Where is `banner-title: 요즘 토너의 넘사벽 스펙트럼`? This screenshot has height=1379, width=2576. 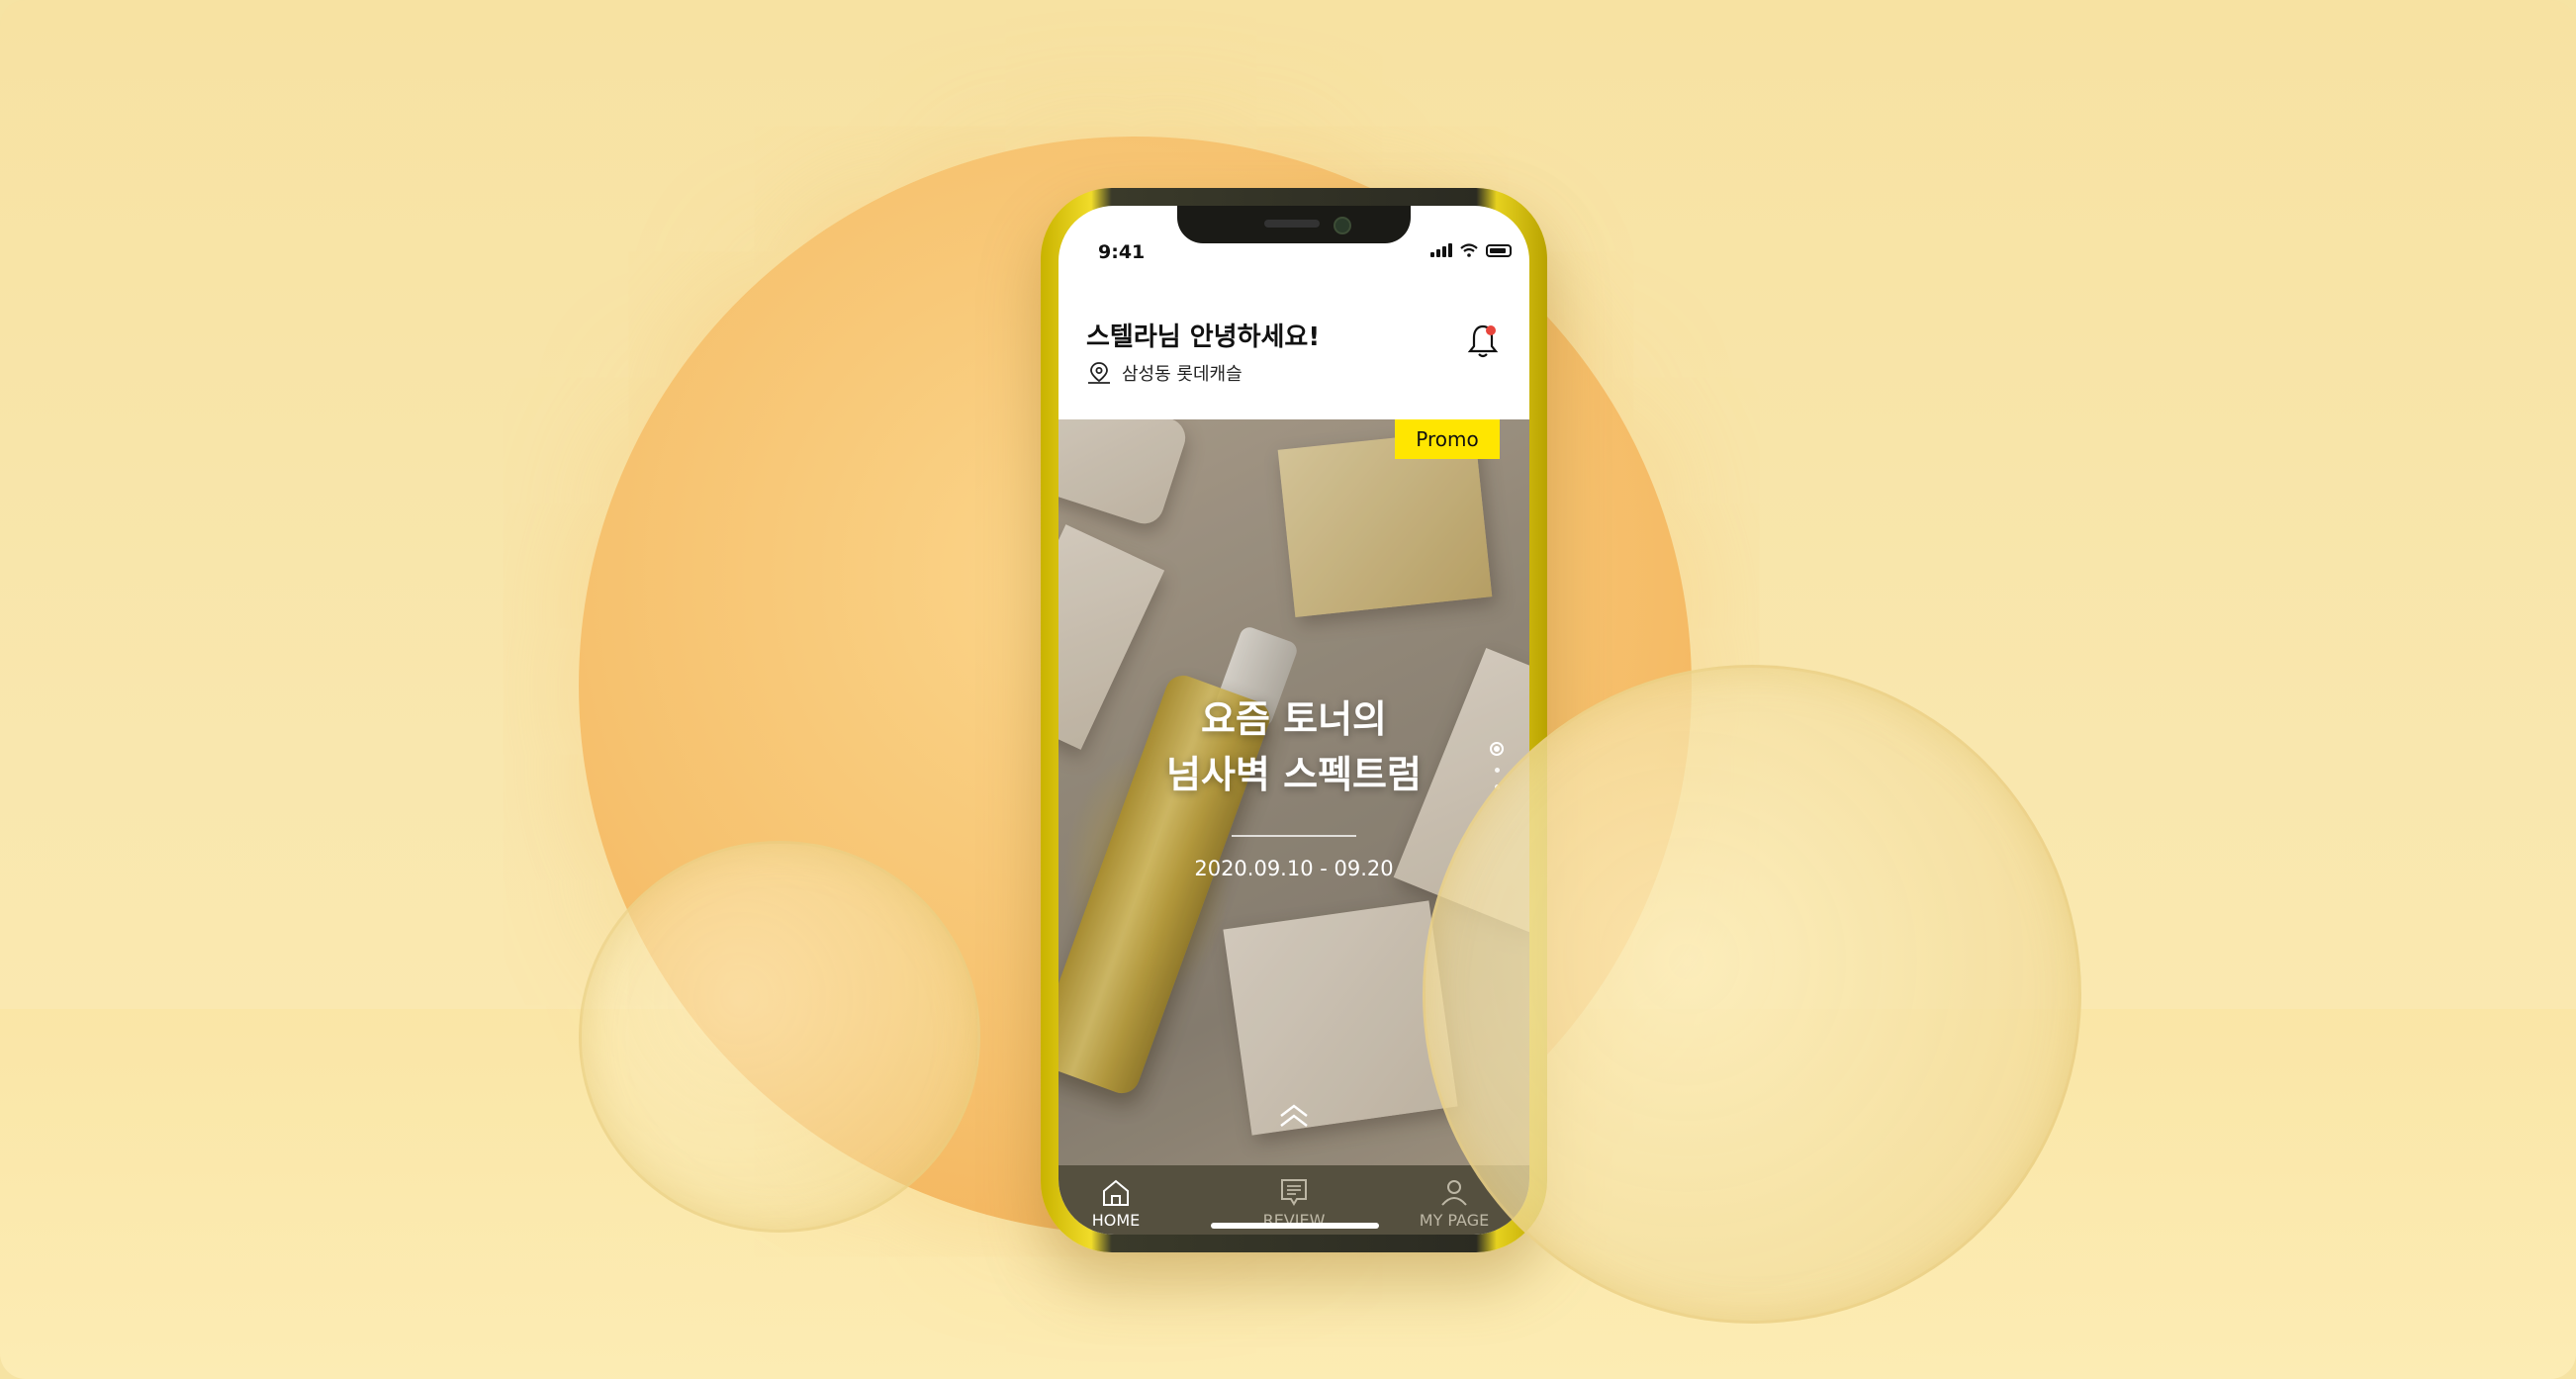 banner-title: 요즘 토너의 넘사벽 스펙트럼 is located at coordinates (1293, 746).